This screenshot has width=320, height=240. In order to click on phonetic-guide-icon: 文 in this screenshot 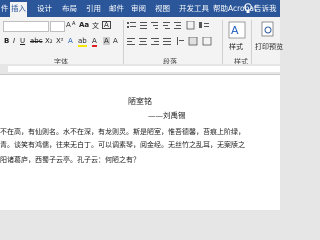, I will do `click(95, 26)`.